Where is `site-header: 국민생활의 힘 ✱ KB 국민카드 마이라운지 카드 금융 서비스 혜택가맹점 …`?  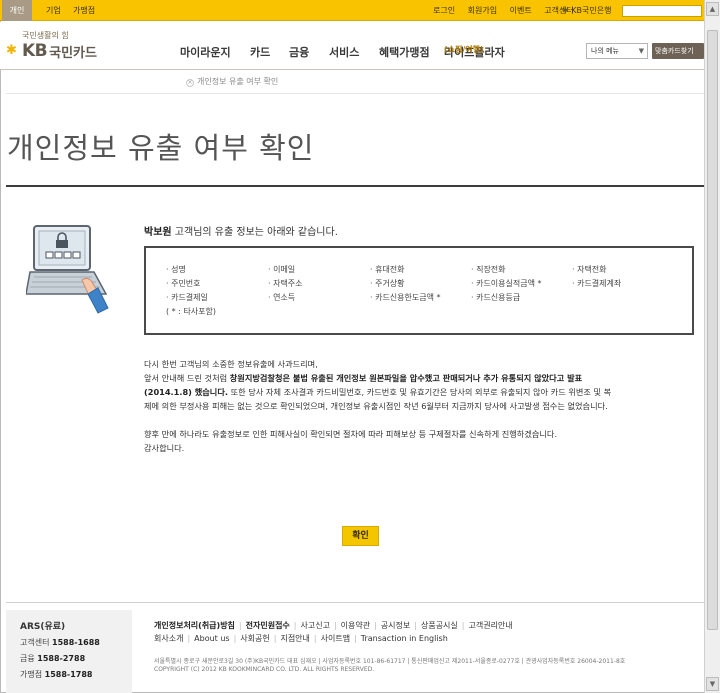 site-header: 국민생활의 힘 ✱ KB 국민카드 마이라운지 카드 금융 서비스 혜택가맹점 … is located at coordinates (352, 46).